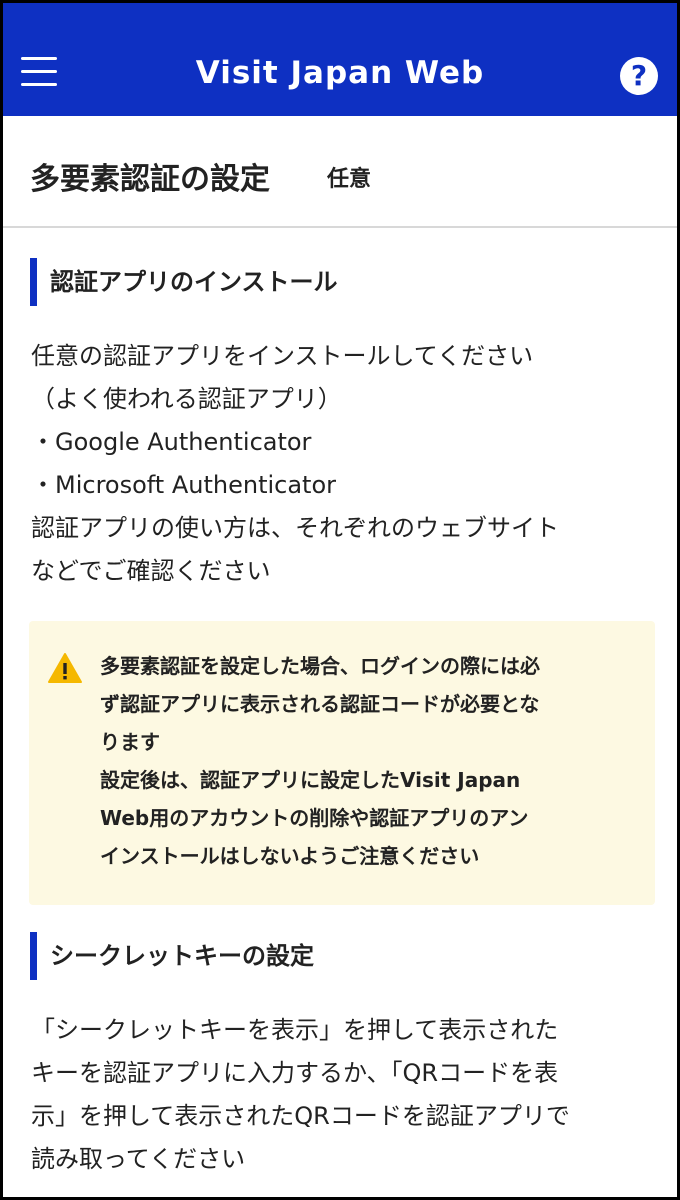 Image resolution: width=680 pixels, height=1200 pixels. Describe the element at coordinates (320, 666) in the screenshot. I see `notice-line: 多要素認証を設定した場合、ログインの際には必` at that location.